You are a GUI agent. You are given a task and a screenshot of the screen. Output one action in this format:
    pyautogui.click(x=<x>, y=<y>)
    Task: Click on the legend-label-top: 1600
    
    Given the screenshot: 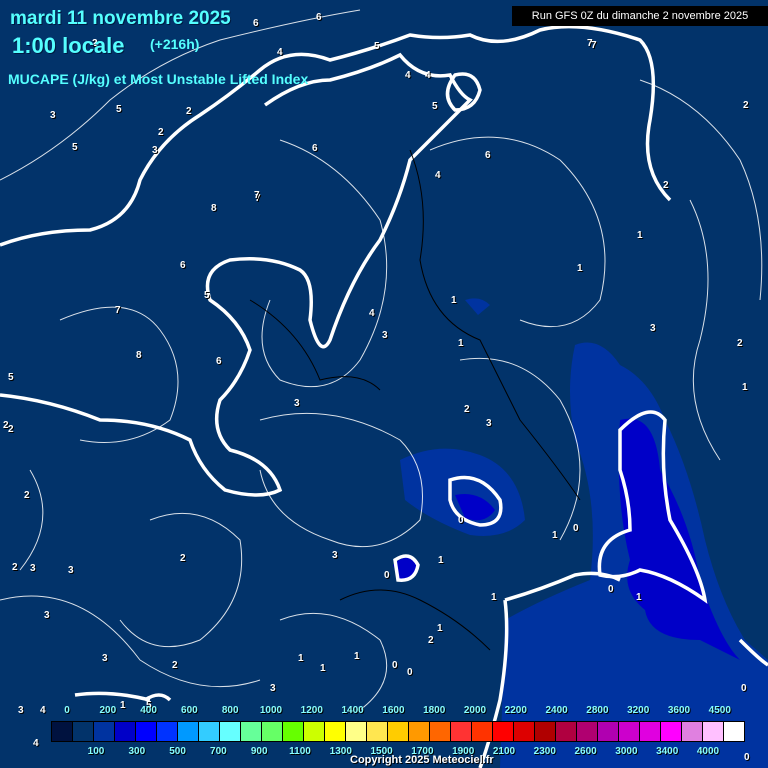 What is the action you would take?
    pyautogui.click(x=393, y=710)
    